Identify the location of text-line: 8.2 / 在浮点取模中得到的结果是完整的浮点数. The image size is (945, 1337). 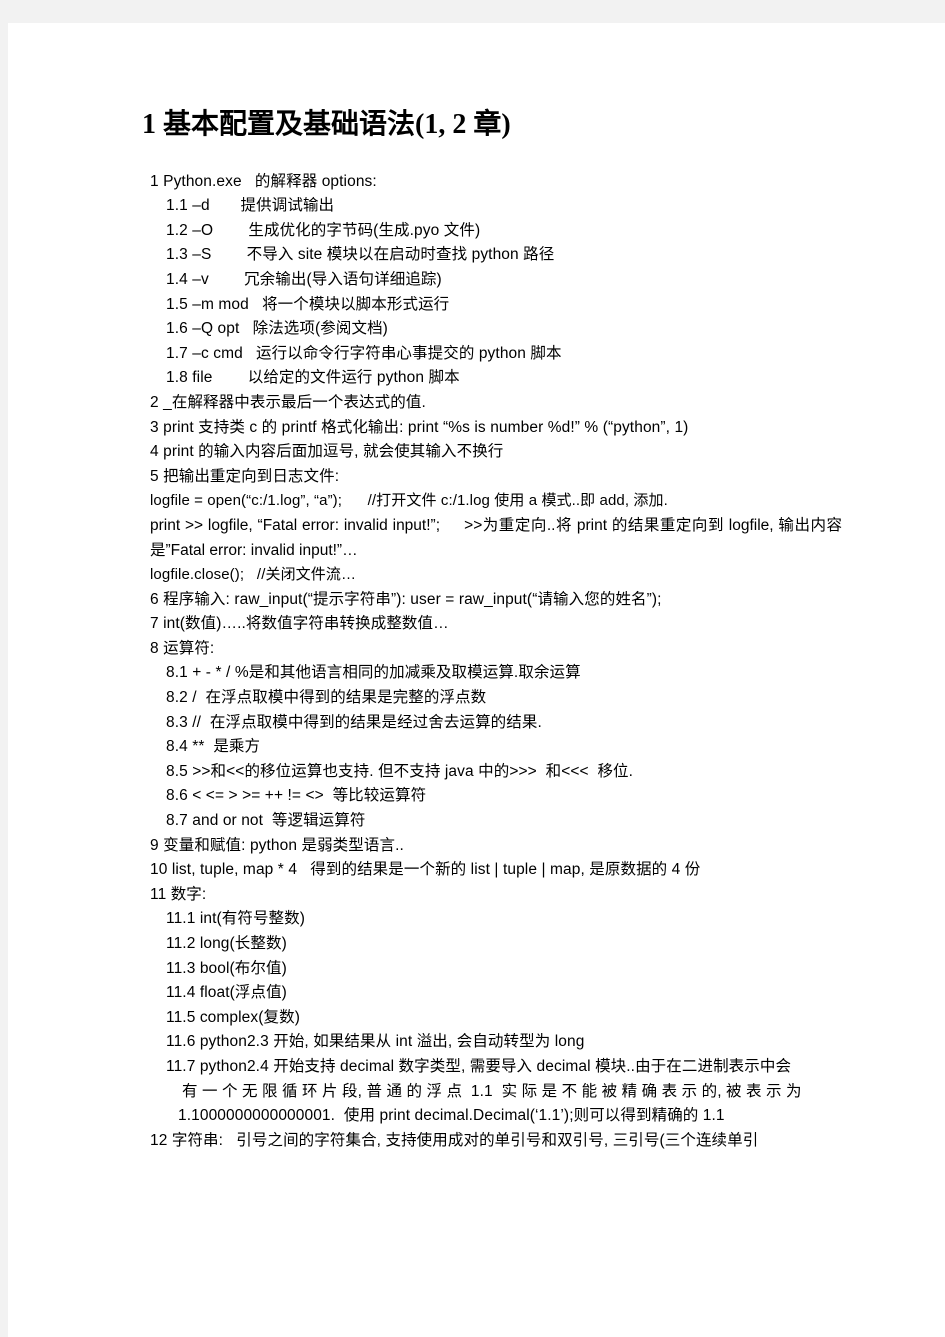
(326, 698).